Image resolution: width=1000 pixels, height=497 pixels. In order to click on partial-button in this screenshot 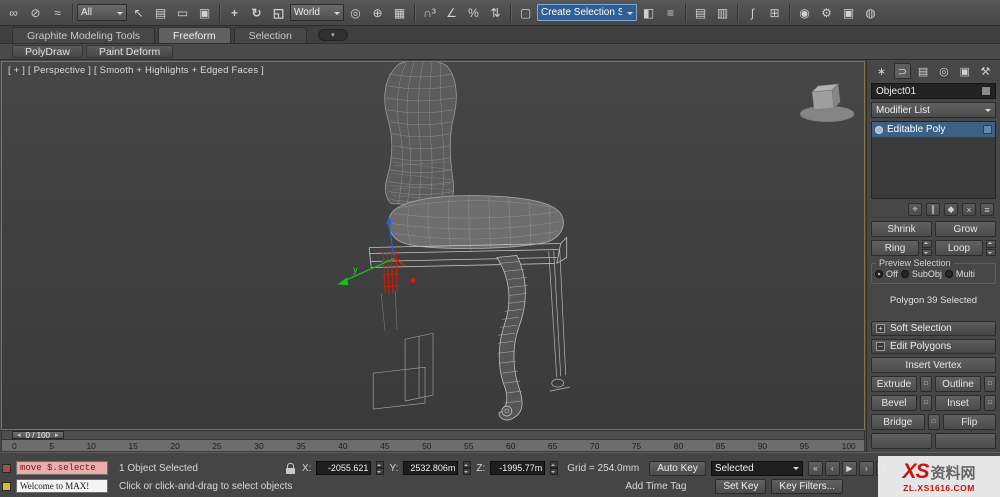, I will do `click(901, 441)`.